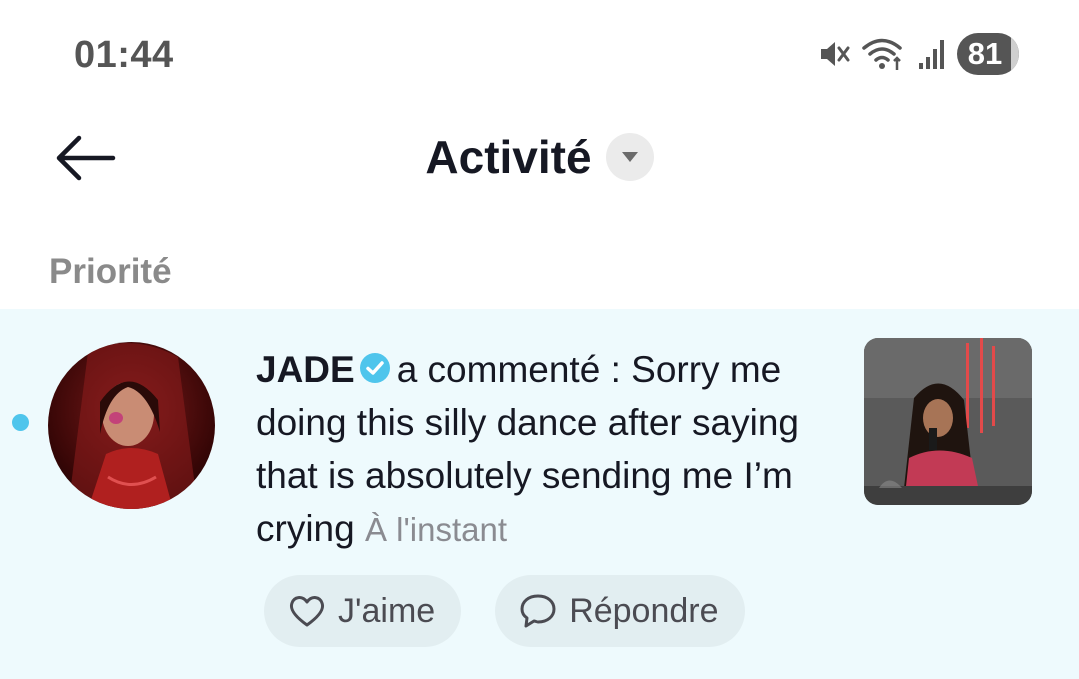  I want to click on notification-action: a commenté :, so click(514, 369).